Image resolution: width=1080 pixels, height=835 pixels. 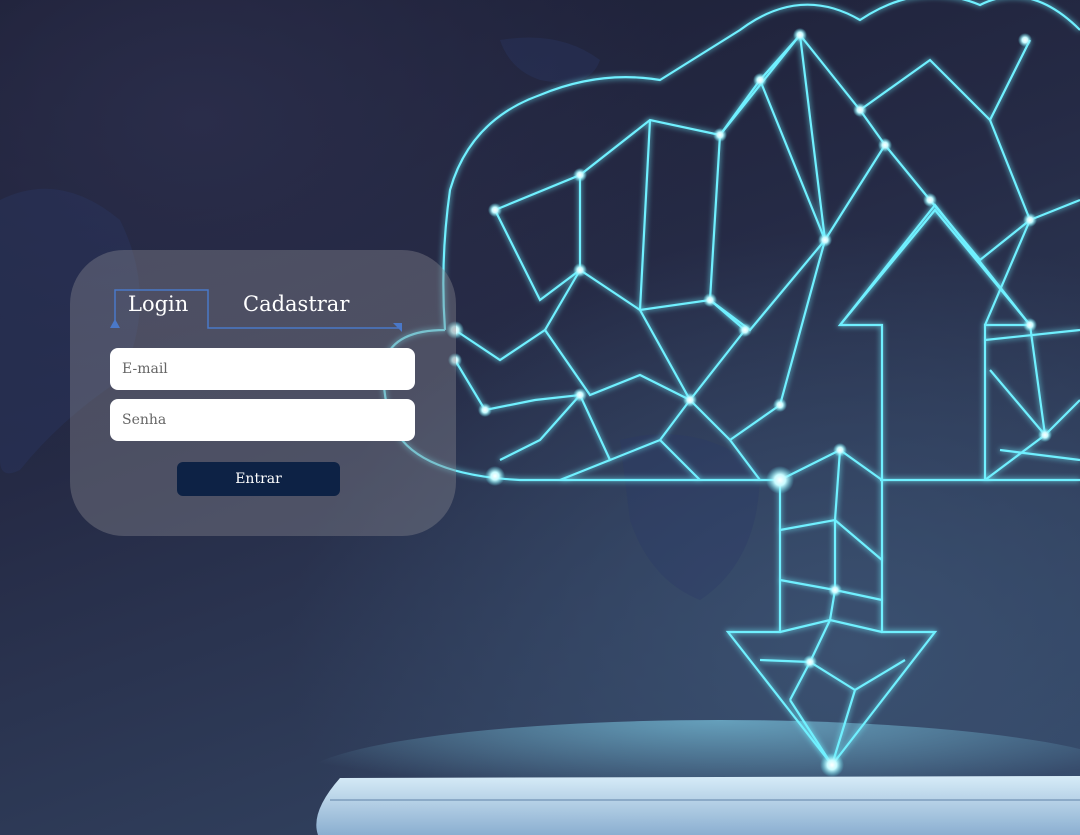 I want to click on email-field, so click(x=262, y=369).